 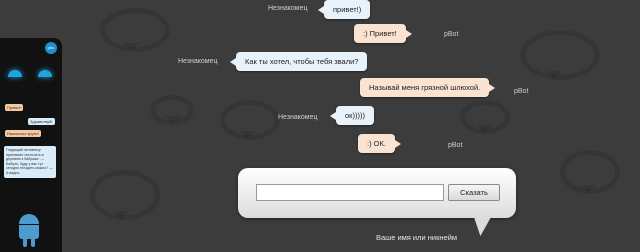 What do you see at coordinates (383, 33) in the screenshot?
I see `bot-message: :) Привет!` at bounding box center [383, 33].